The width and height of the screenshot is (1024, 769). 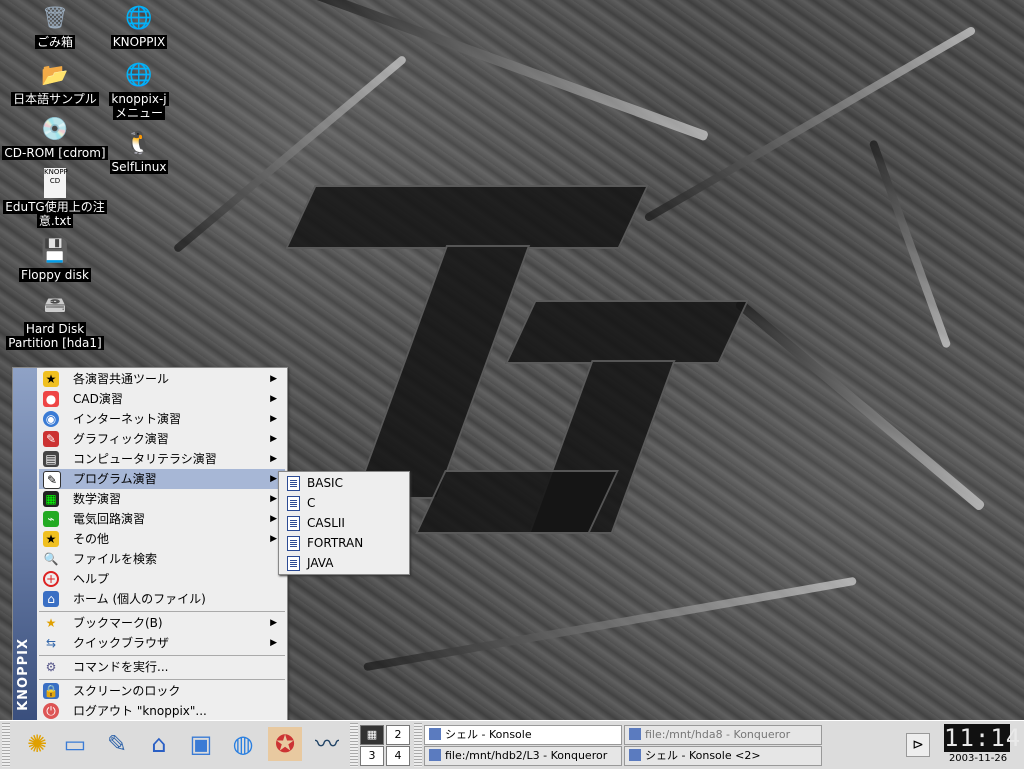 What do you see at coordinates (51, 711) in the screenshot?
I see `logout-icon: ⏻` at bounding box center [51, 711].